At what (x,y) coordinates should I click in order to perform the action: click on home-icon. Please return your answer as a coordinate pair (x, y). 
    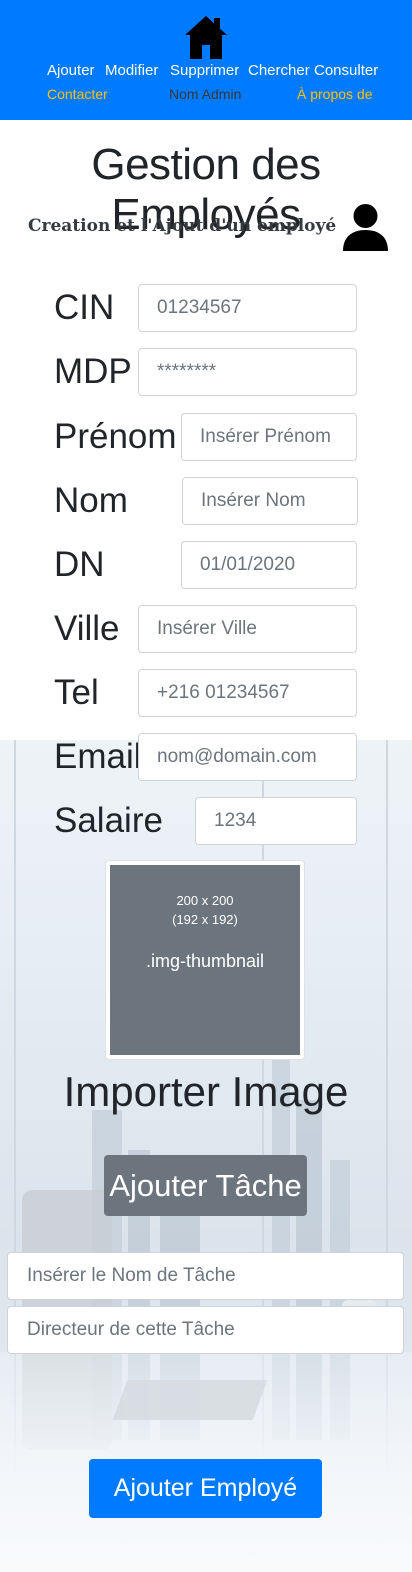
    Looking at the image, I should click on (206, 37).